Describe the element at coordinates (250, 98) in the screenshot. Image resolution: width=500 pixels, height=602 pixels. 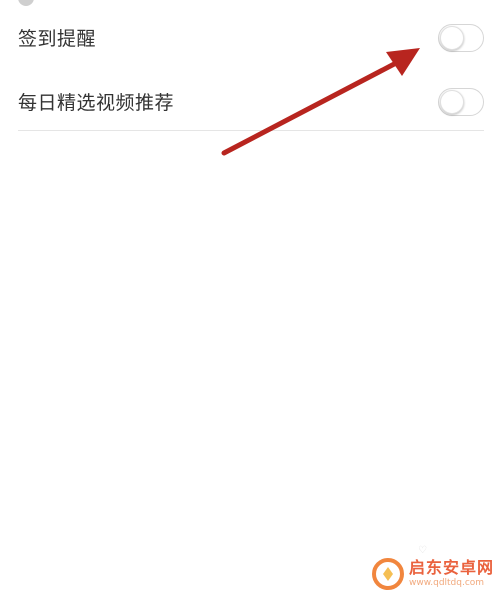
I see `setting-row-daily-video: 每日精选视频推荐` at that location.